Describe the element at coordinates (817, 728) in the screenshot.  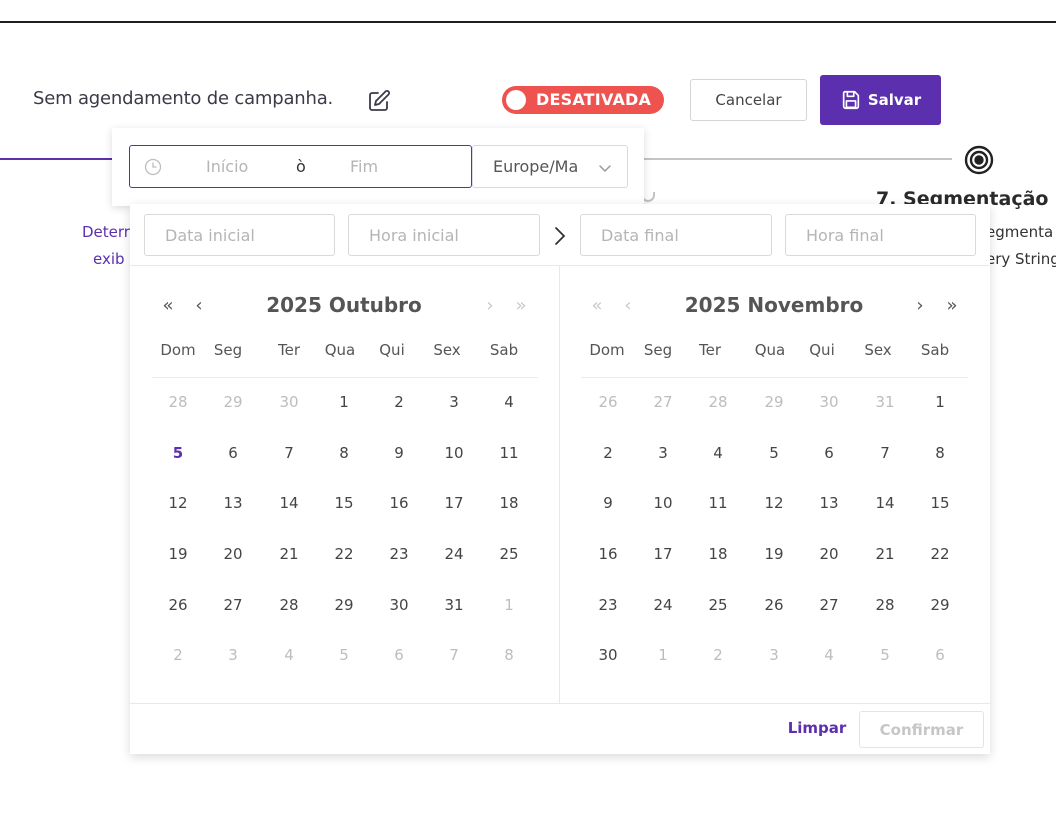
I see `clear-button: Limpar` at that location.